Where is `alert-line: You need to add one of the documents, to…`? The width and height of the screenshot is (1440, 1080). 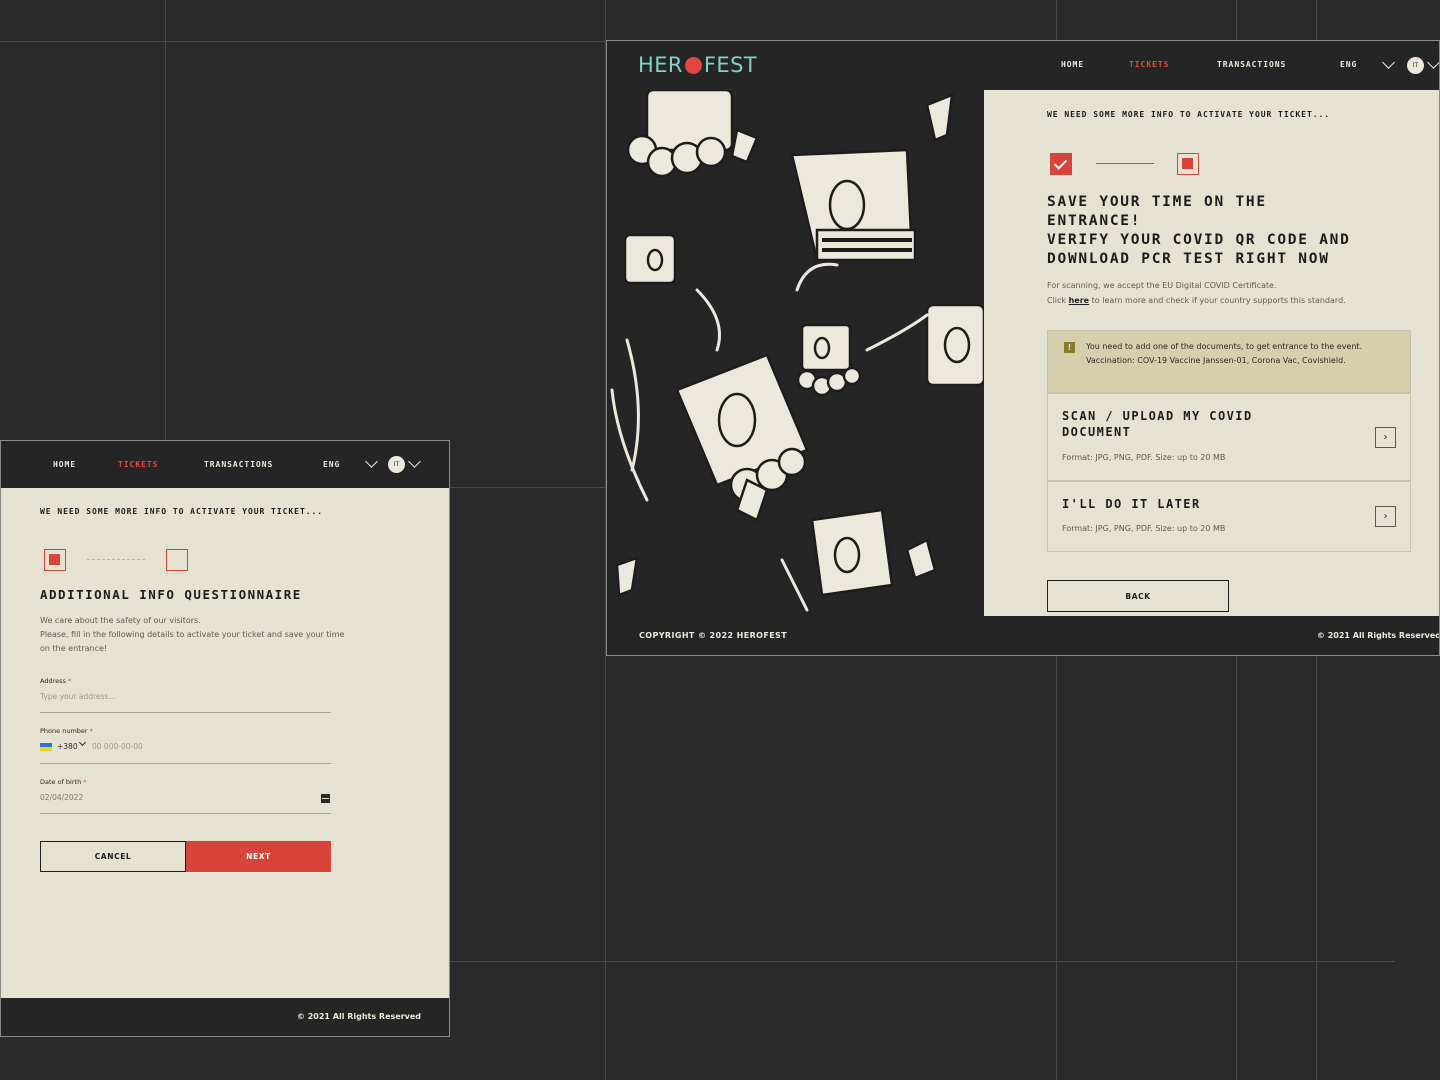
alert-line: You need to add one of the documents, to… is located at coordinates (1224, 346).